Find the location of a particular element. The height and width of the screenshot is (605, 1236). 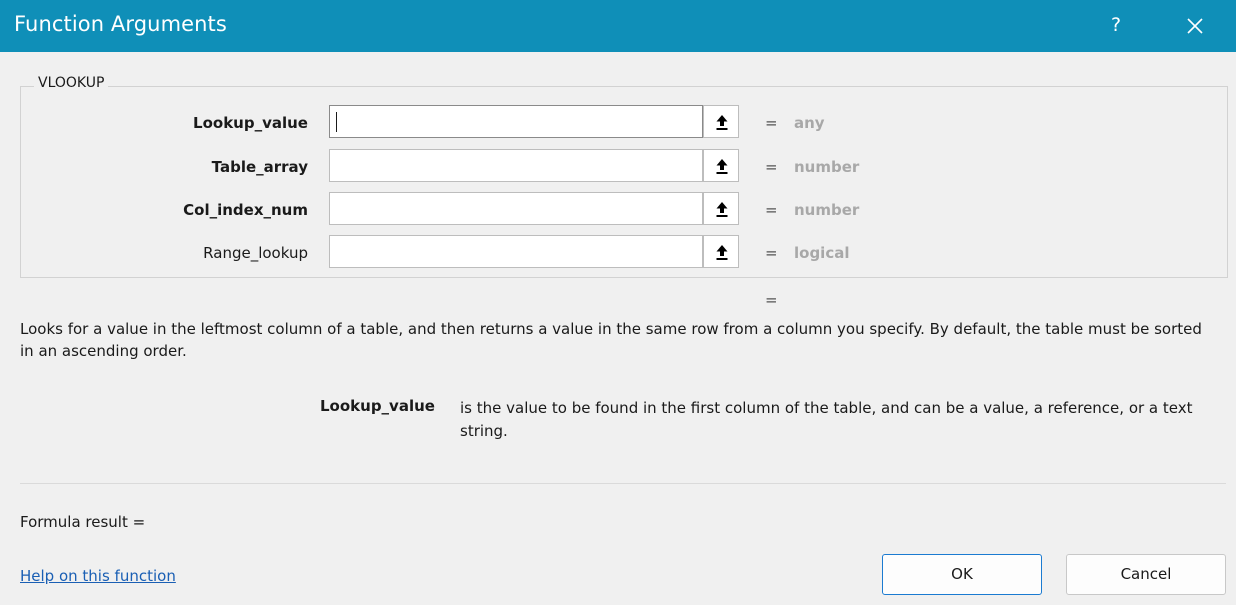

arg-label-lookup-value: Lookup_value is located at coordinates (250, 123).